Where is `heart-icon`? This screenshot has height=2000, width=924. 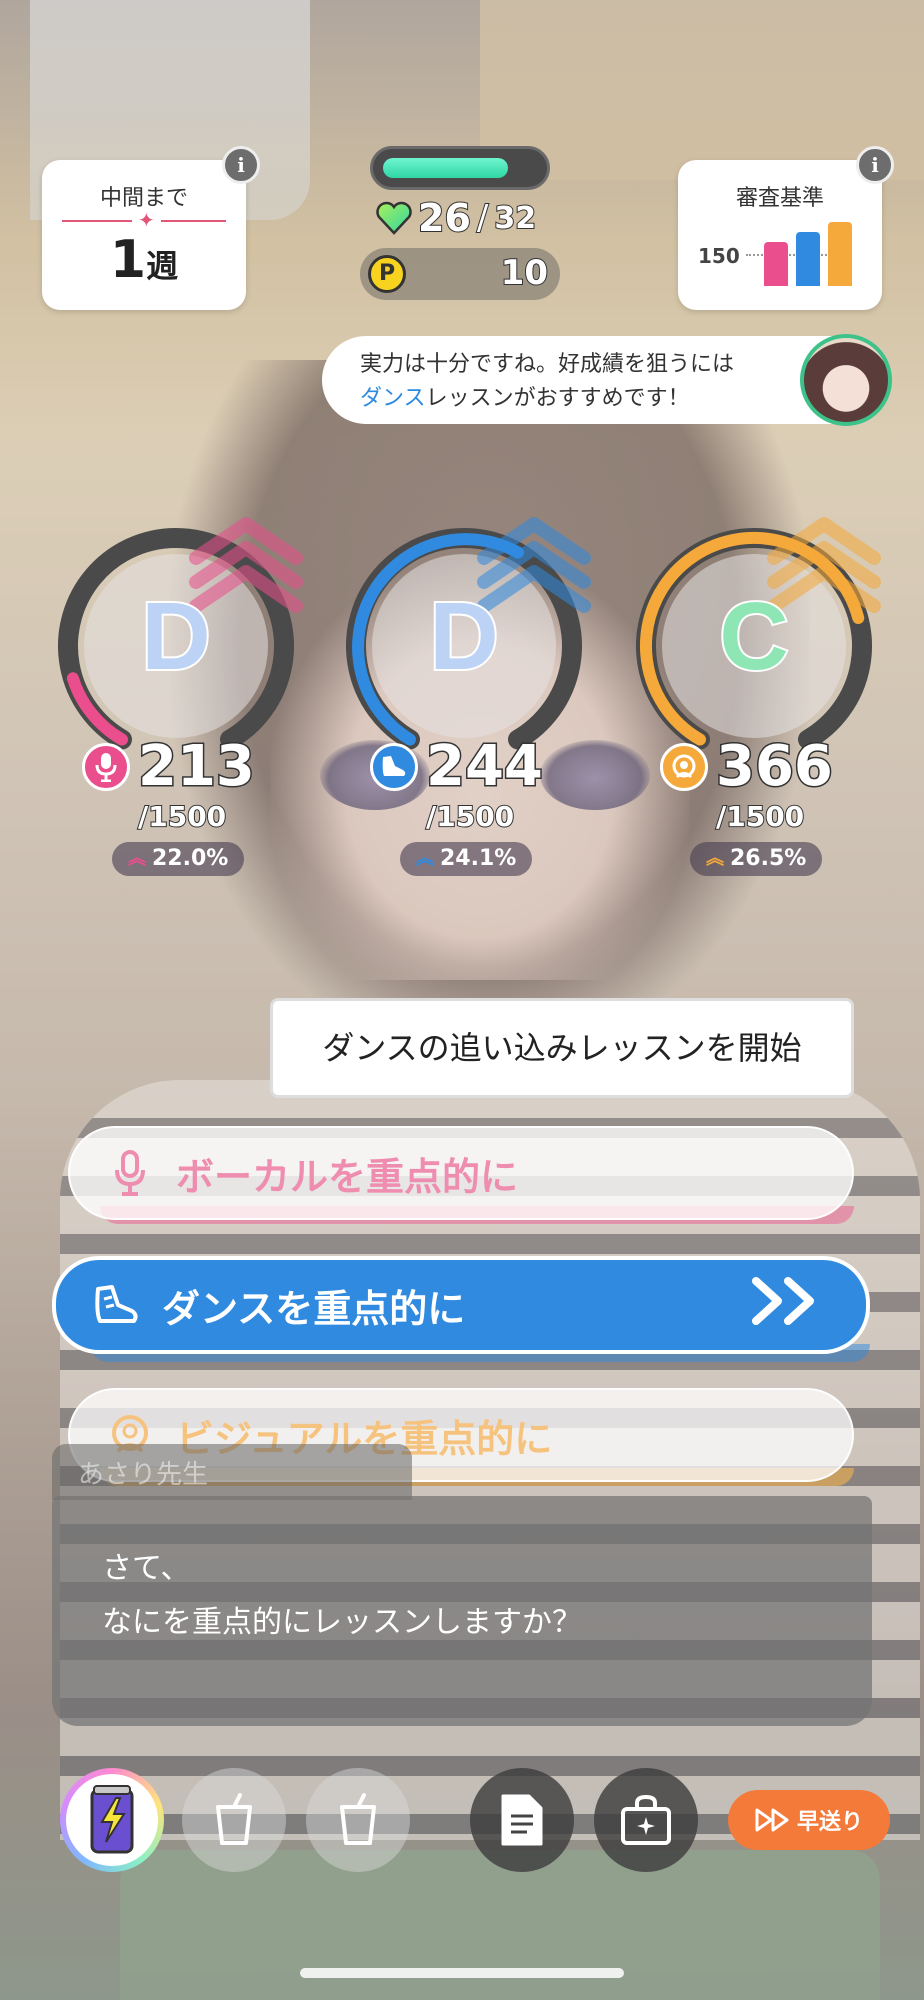 heart-icon is located at coordinates (394, 218).